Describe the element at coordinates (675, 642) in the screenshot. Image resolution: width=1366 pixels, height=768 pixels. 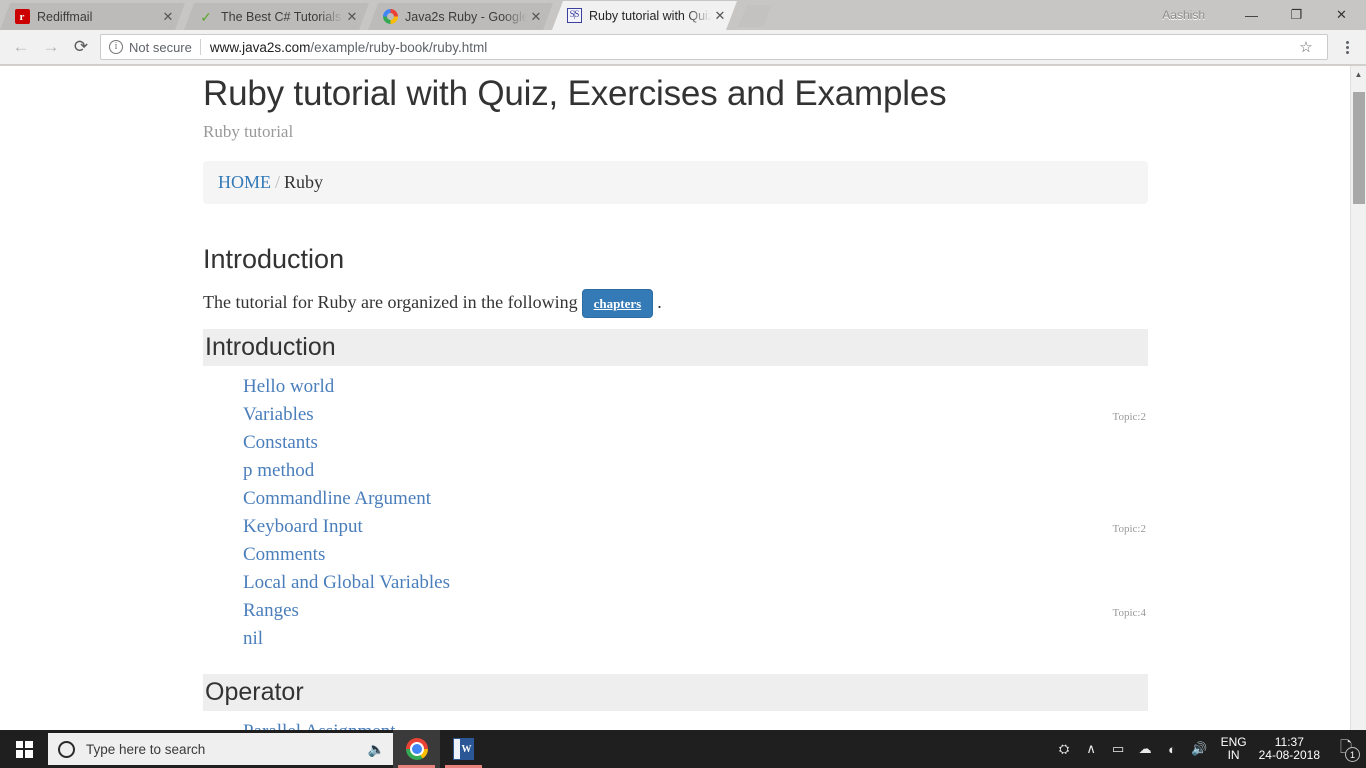
I see `list-item: nil` at that location.